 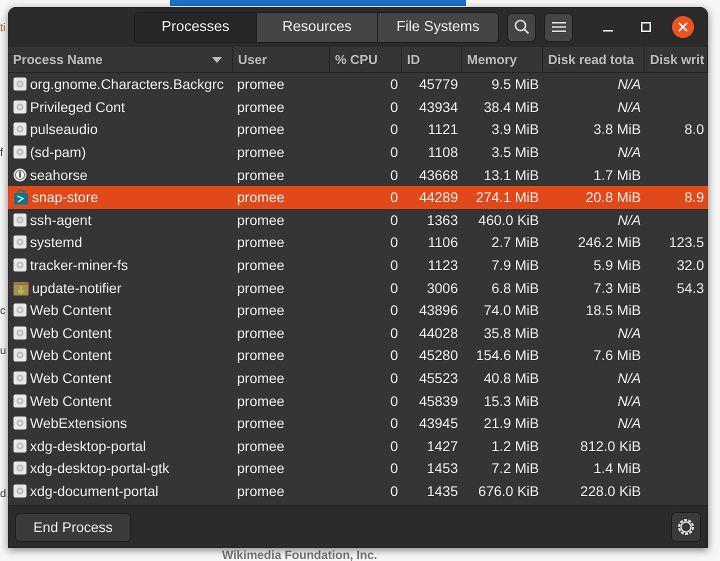 I want to click on search-icon, so click(x=522, y=27).